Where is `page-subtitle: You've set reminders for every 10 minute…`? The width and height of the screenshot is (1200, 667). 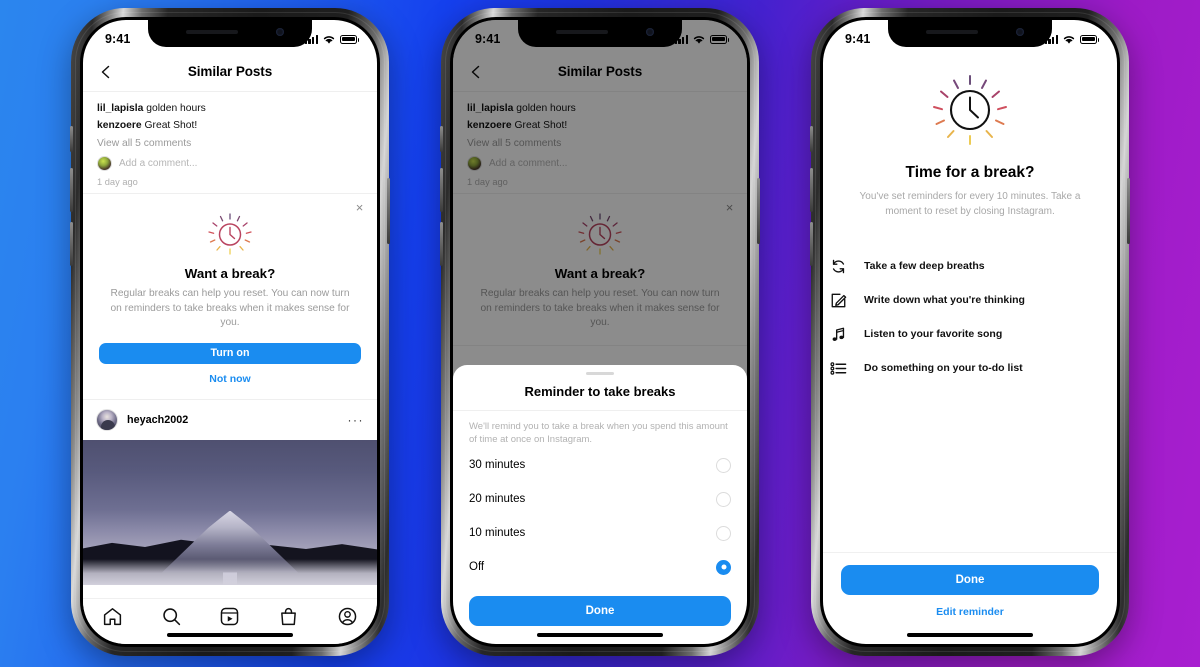 page-subtitle: You've set reminders for every 10 minute… is located at coordinates (970, 204).